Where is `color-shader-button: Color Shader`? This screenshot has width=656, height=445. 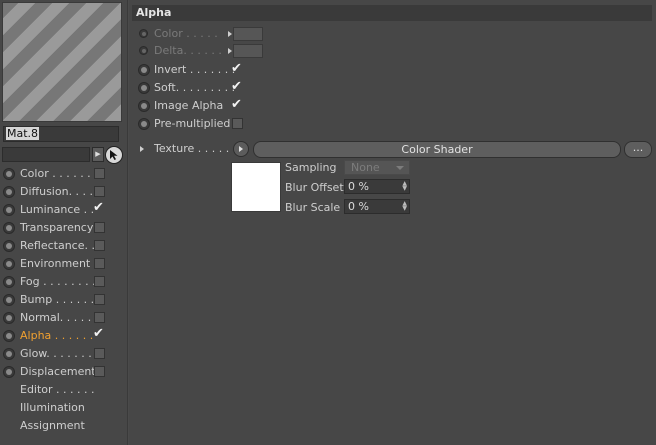 color-shader-button: Color Shader is located at coordinates (437, 149).